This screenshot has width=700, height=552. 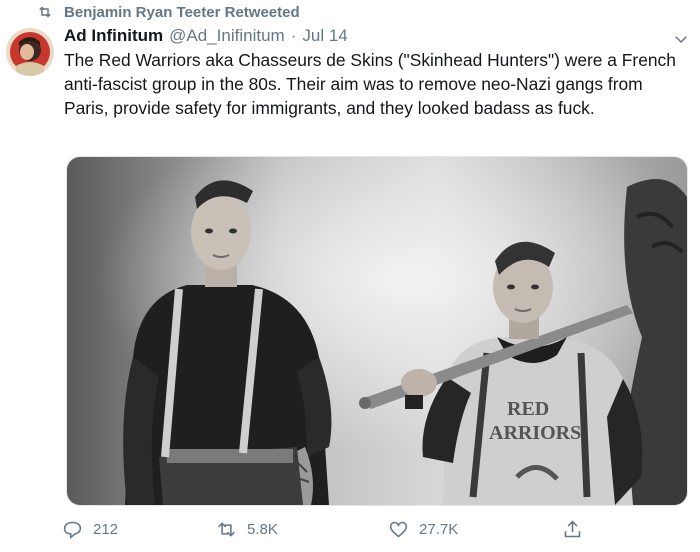 I want to click on avatar, so click(x=30, y=52).